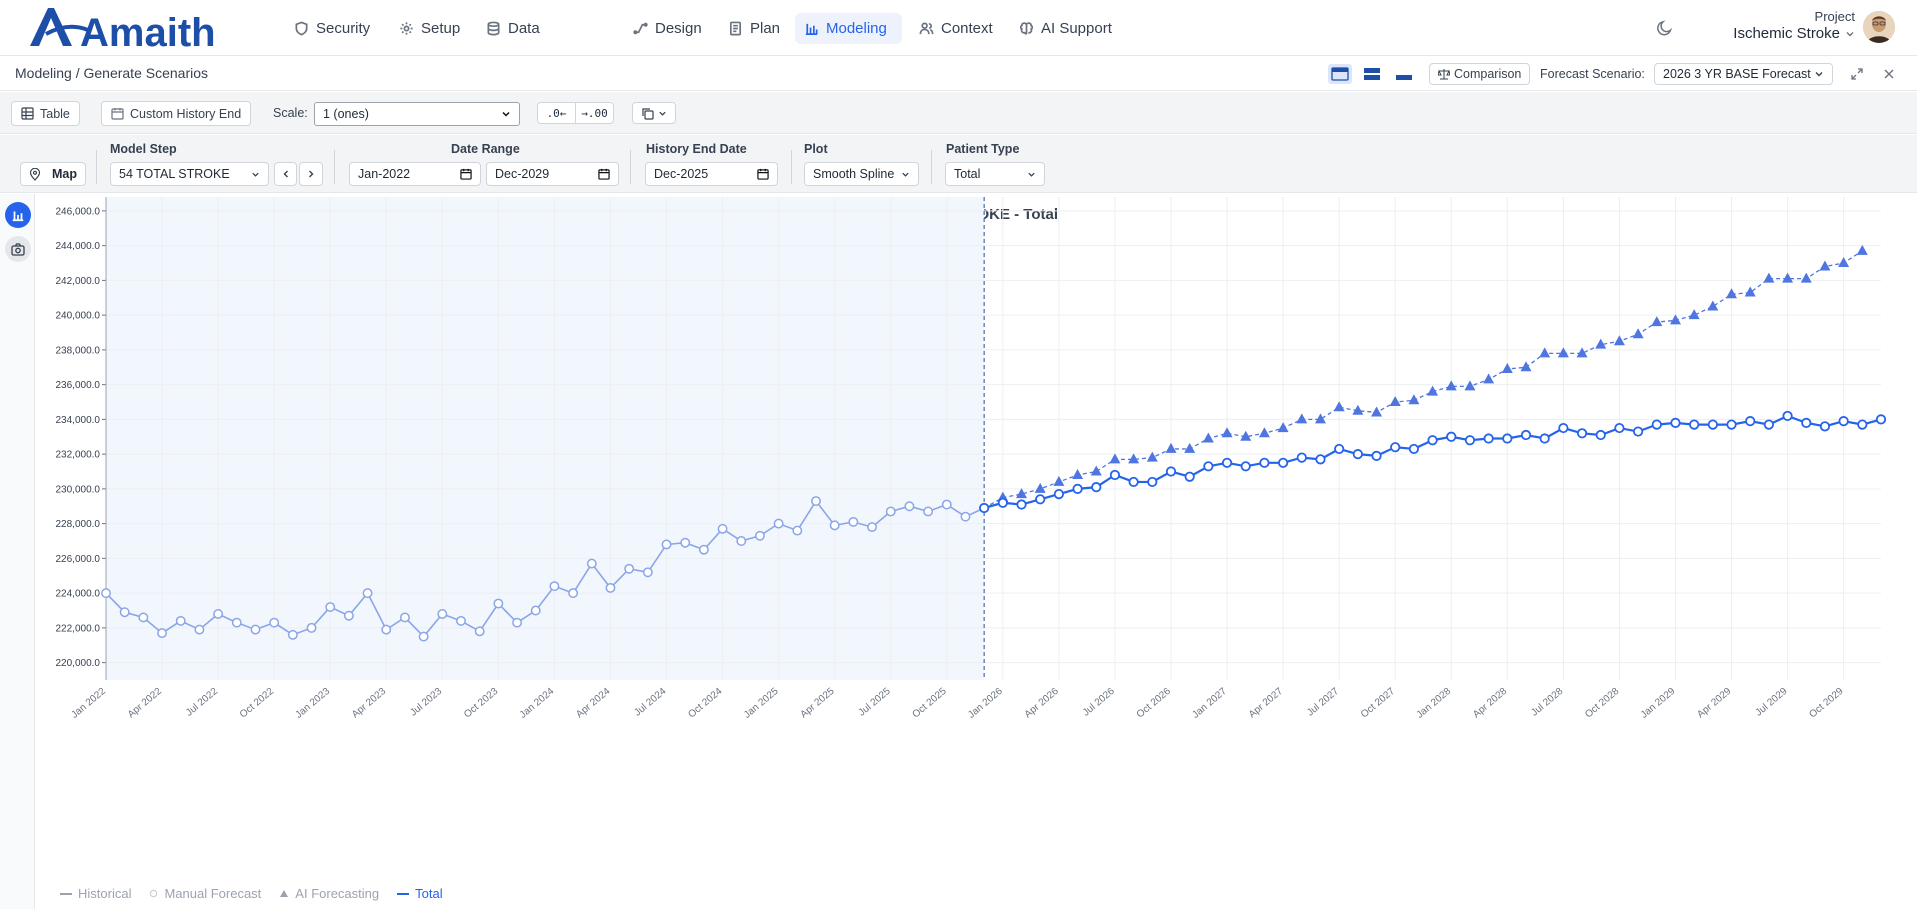  I want to click on next-step-button, so click(311, 174).